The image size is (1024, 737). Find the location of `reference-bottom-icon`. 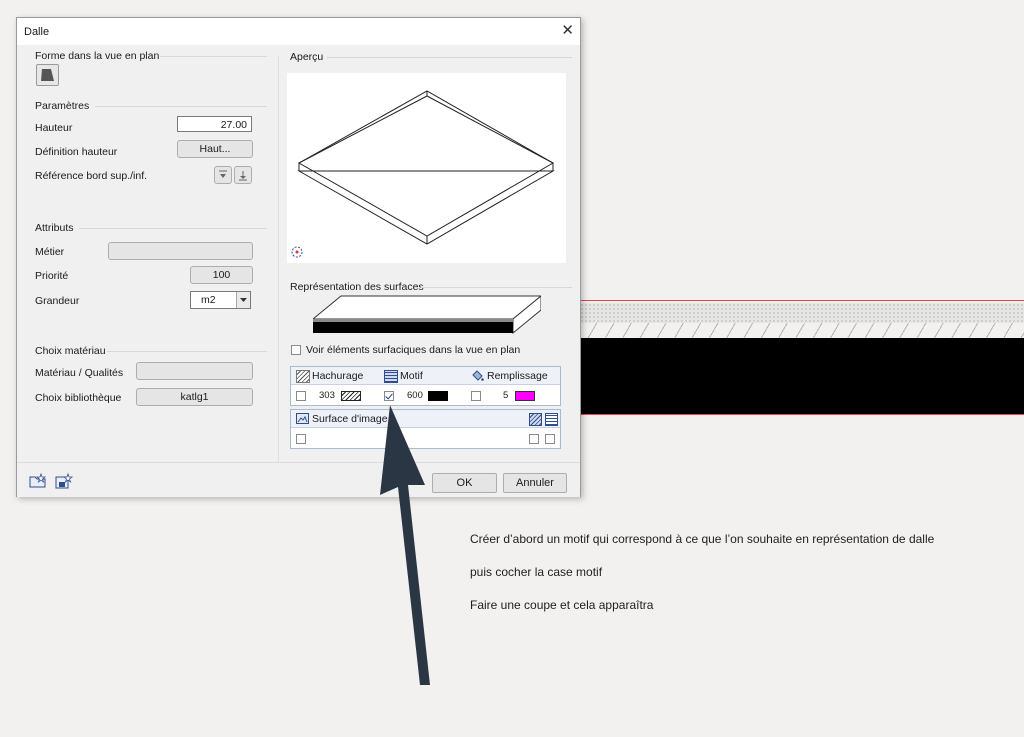

reference-bottom-icon is located at coordinates (243, 175).